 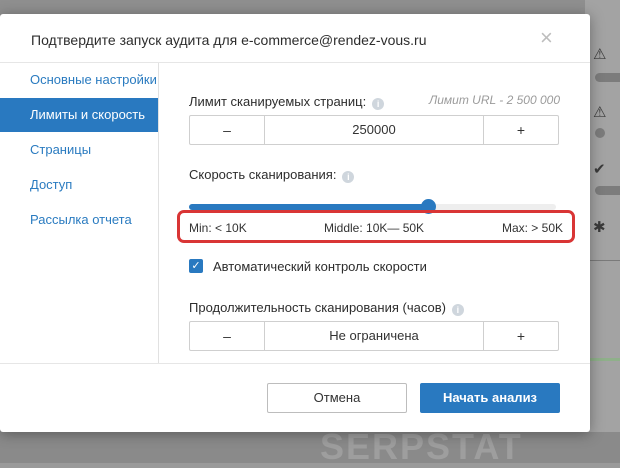 What do you see at coordinates (79, 150) in the screenshot?
I see `sidebar-item-pages: Страницы` at bounding box center [79, 150].